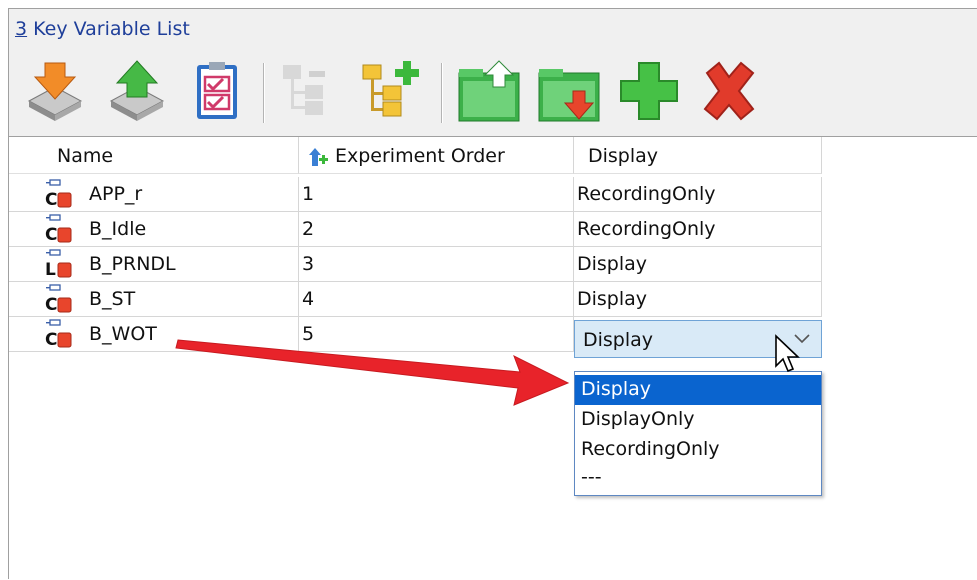  I want to click on dropdown-option: RecordingOnly, so click(698, 450).